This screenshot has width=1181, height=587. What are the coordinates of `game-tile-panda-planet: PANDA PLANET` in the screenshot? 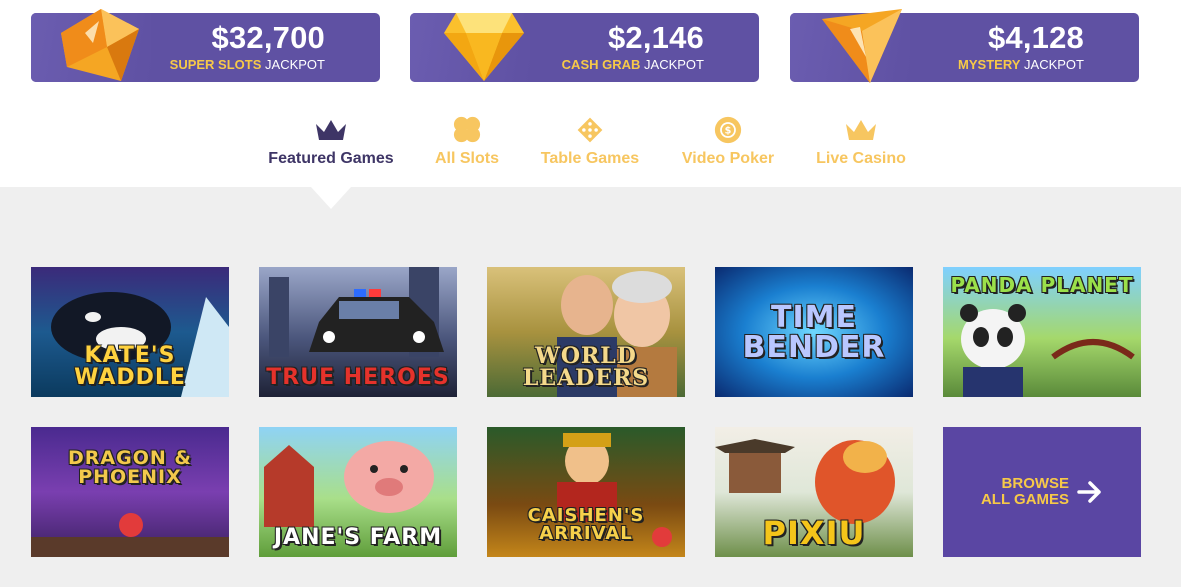 It's located at (1042, 332).